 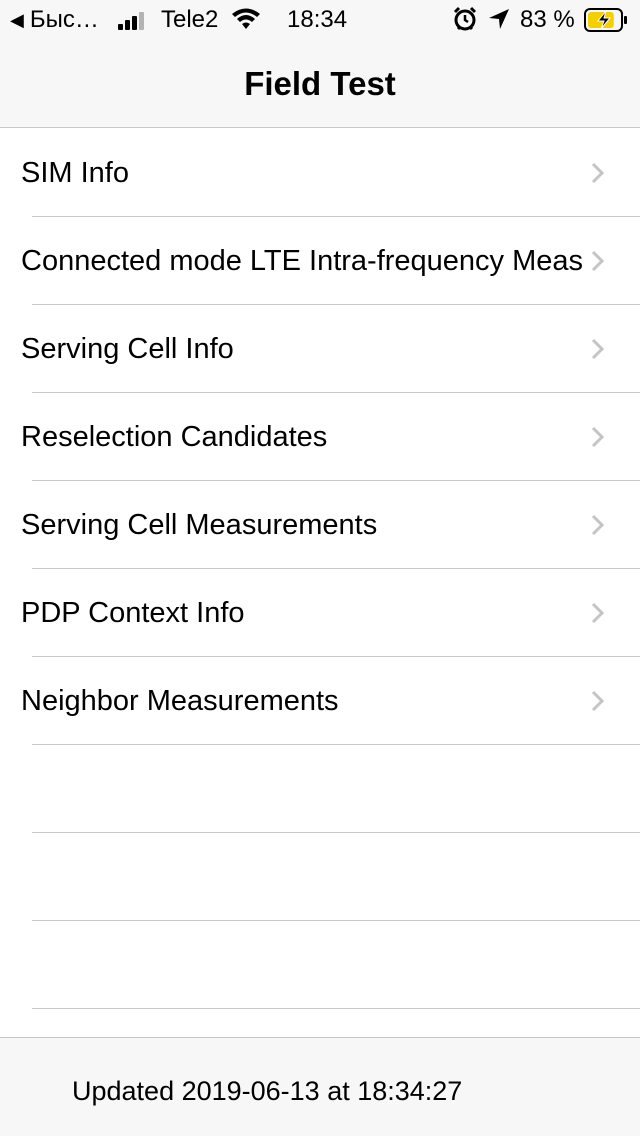 I want to click on navigation-bar: Field Test, so click(x=320, y=84).